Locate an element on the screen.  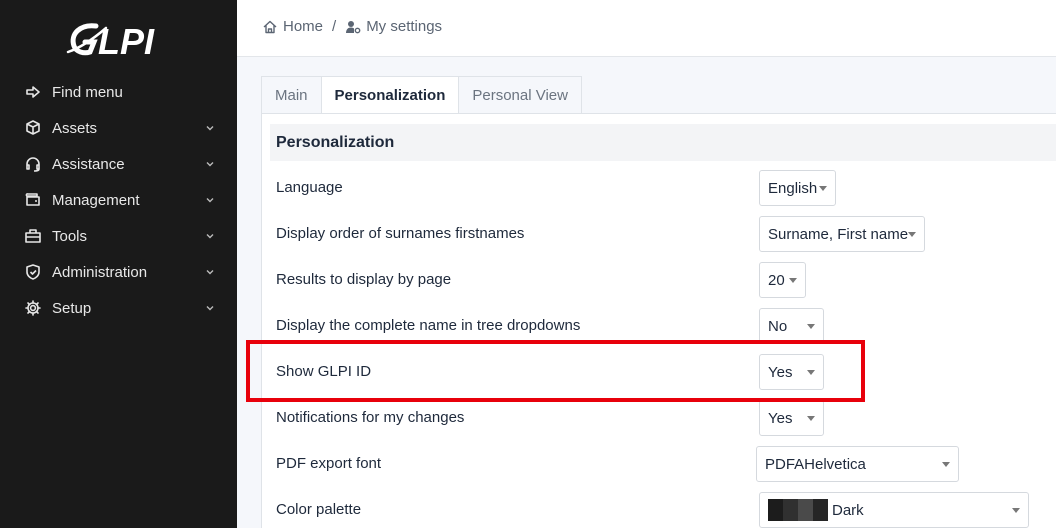
results-per-page-select: 20 is located at coordinates (782, 280).